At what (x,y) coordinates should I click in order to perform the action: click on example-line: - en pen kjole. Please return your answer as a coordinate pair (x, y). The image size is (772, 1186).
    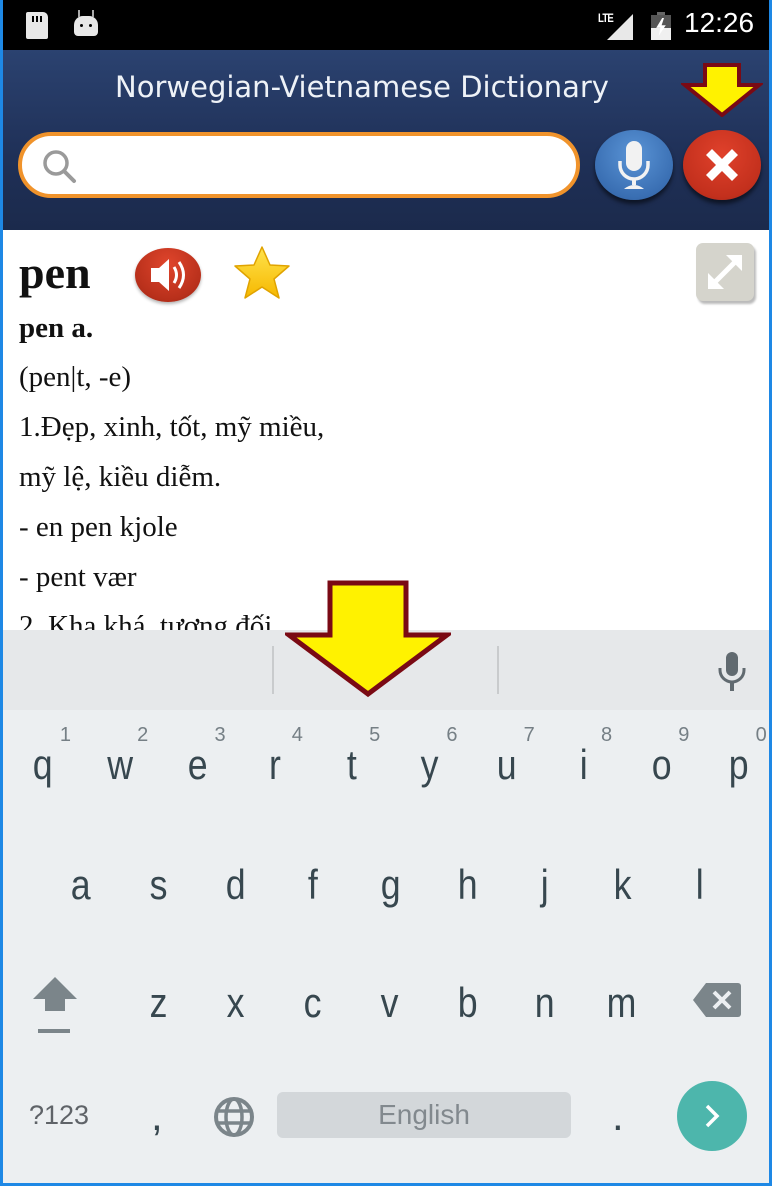
    Looking at the image, I should click on (98, 527).